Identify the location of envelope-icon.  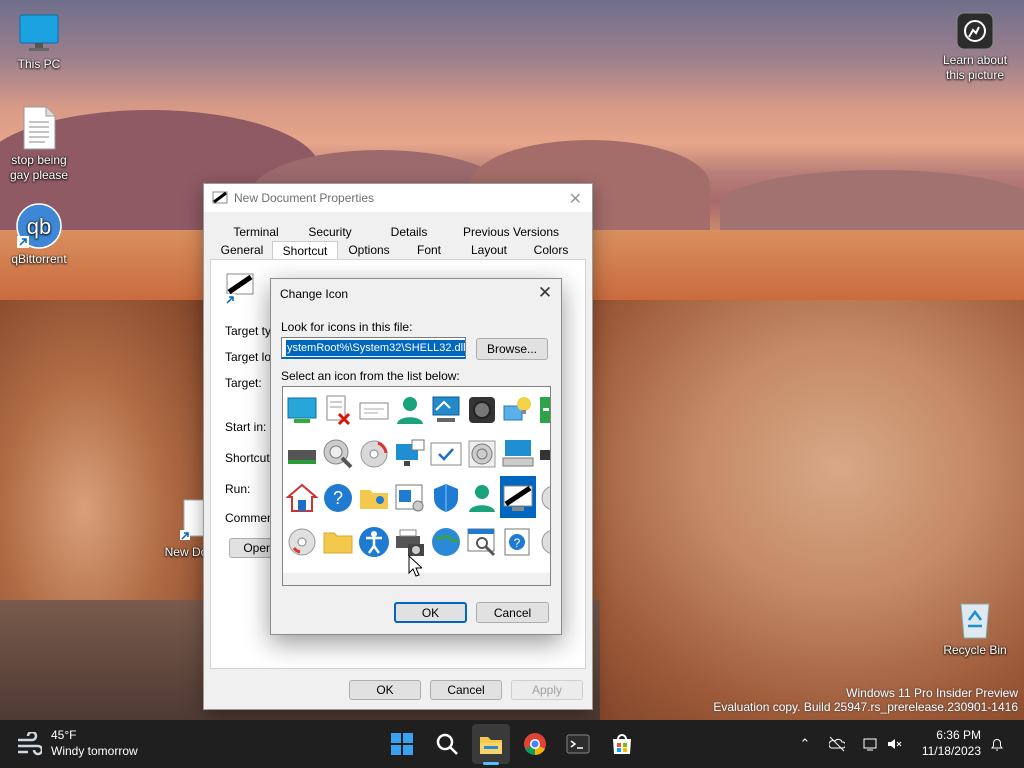
(374, 410).